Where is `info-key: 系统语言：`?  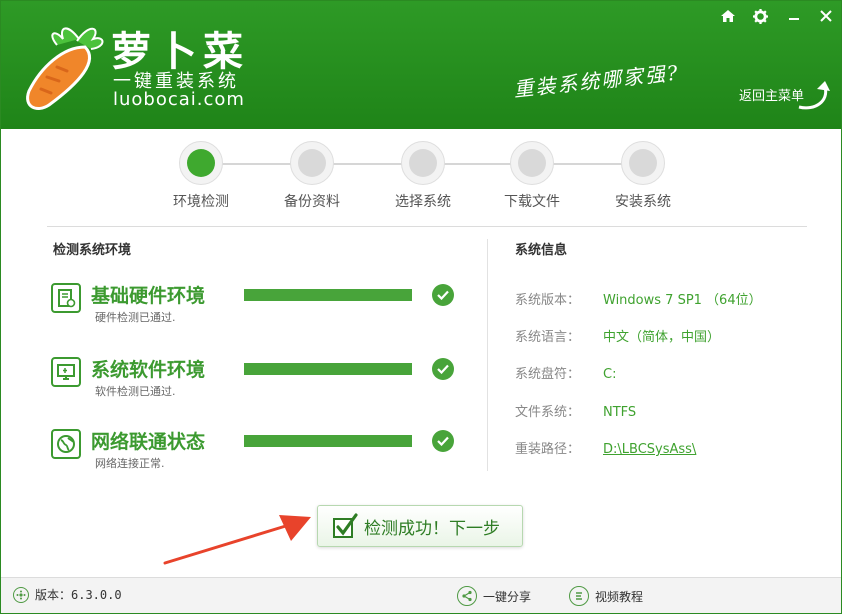
info-key: 系统语言： is located at coordinates (548, 337).